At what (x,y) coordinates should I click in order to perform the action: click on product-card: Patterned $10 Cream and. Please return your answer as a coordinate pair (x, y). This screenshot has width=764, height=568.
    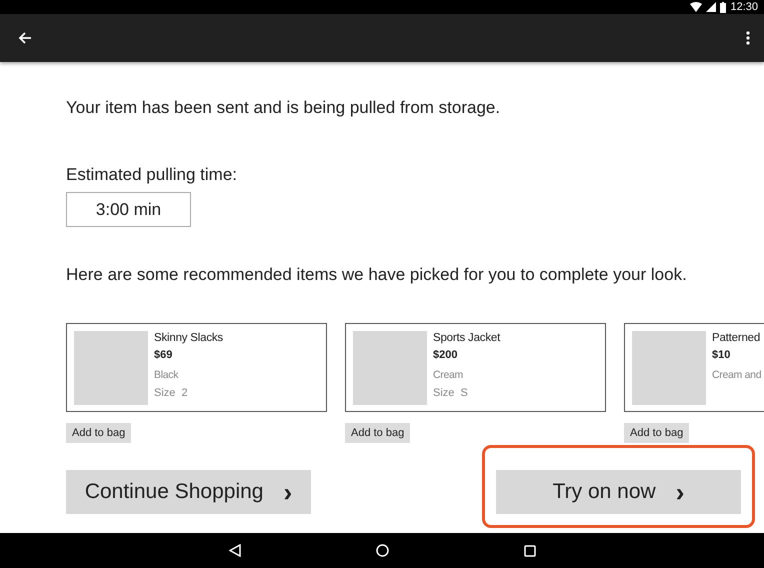
    Looking at the image, I should click on (694, 367).